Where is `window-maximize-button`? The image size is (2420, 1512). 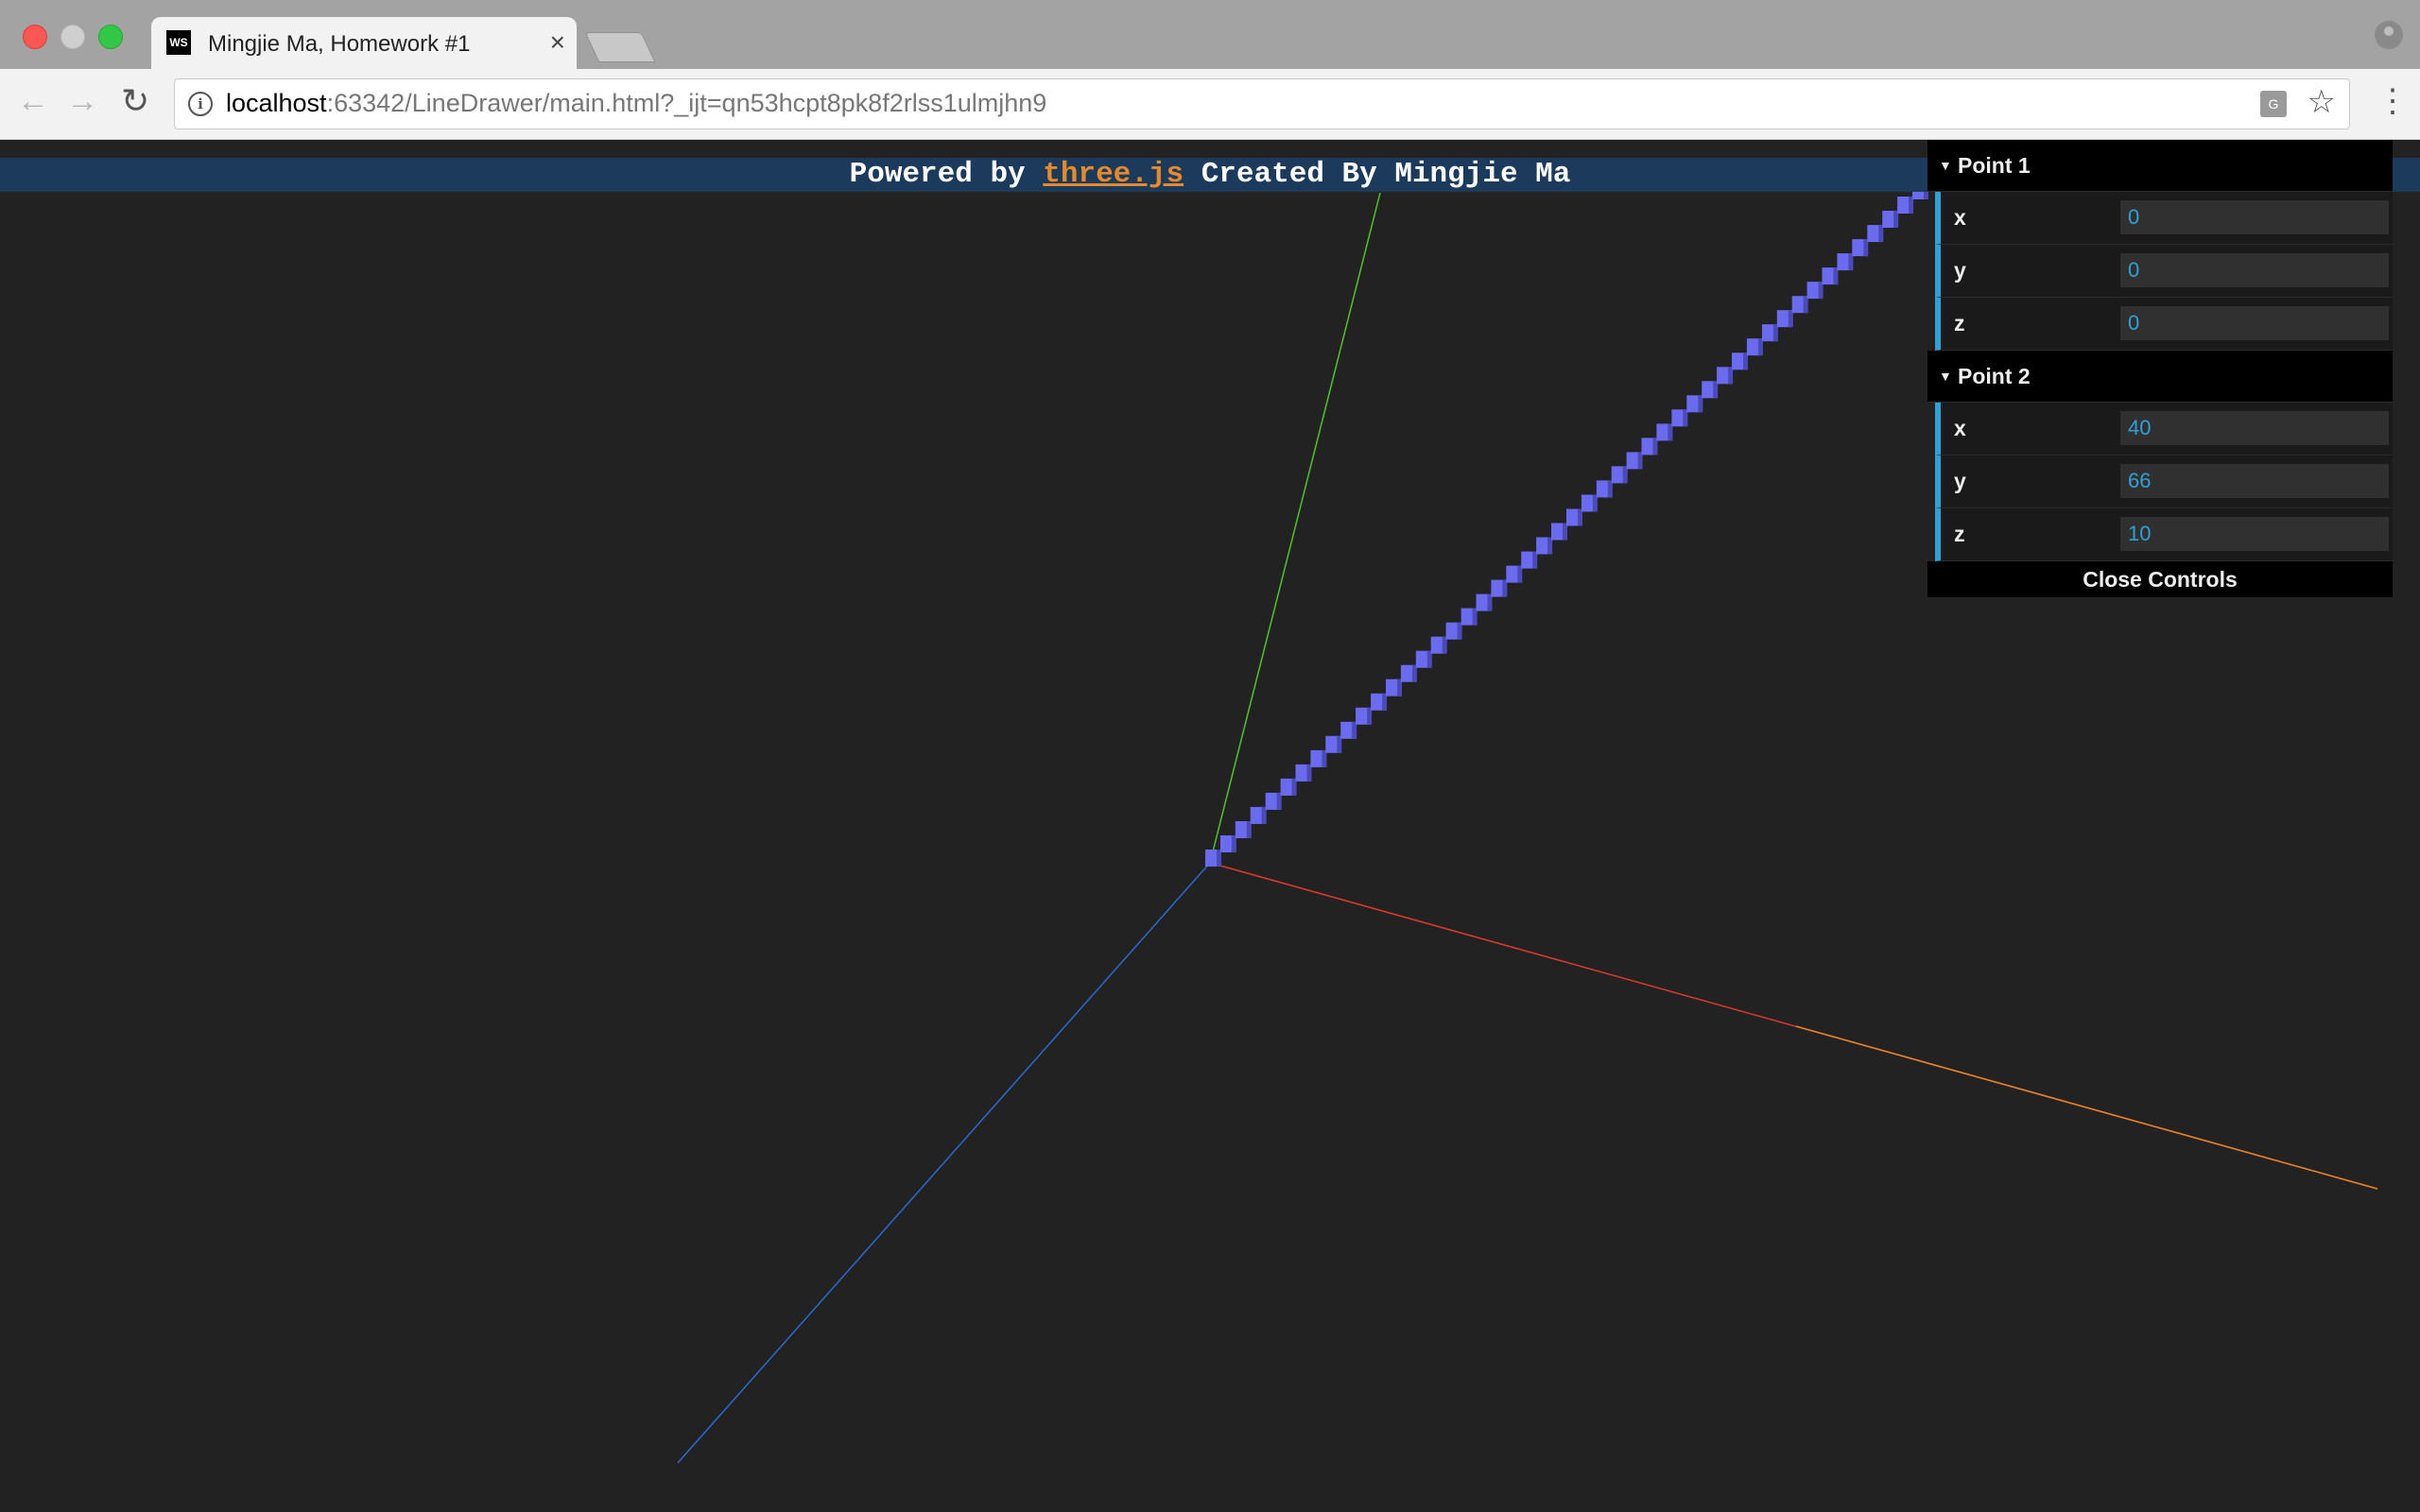
window-maximize-button is located at coordinates (111, 37).